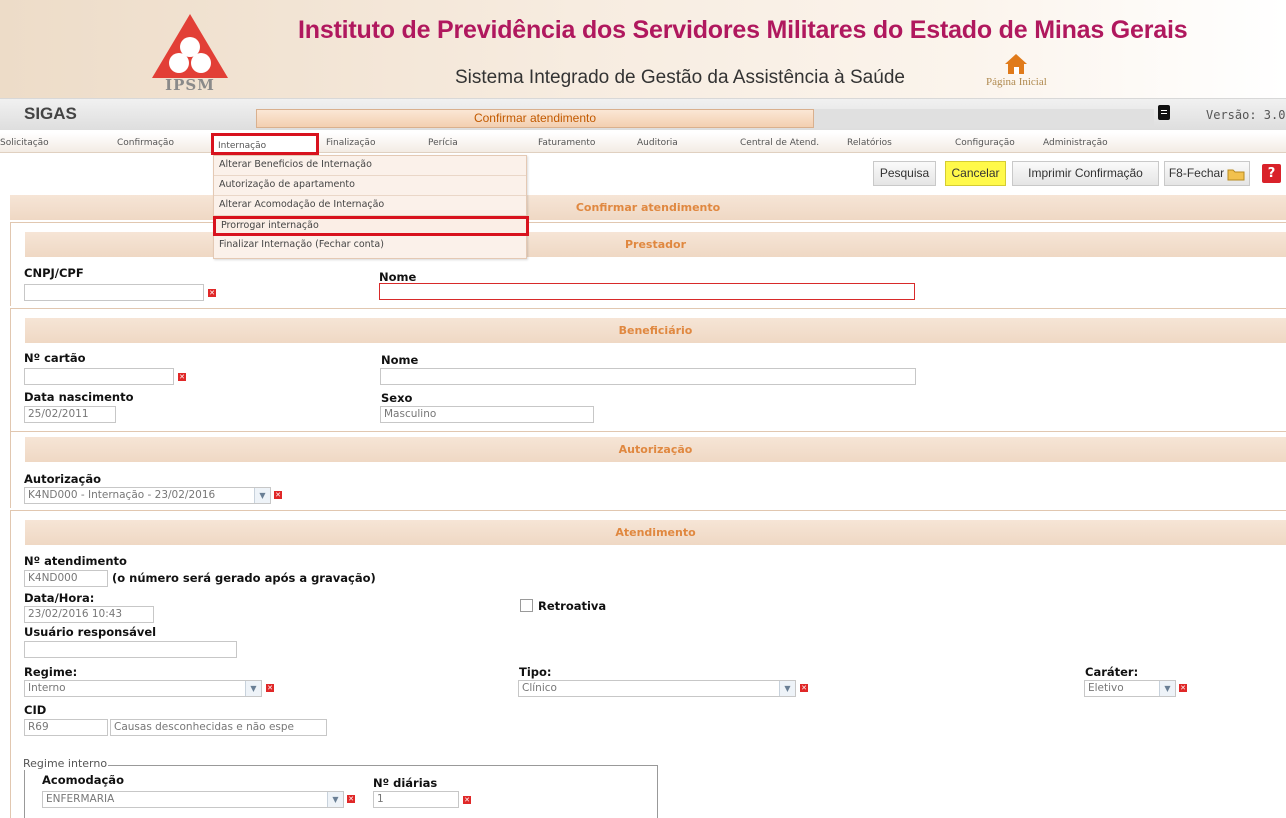 Image resolution: width=1286 pixels, height=818 pixels. What do you see at coordinates (24, 144) in the screenshot?
I see `menu-solicitacao: Solicitação` at bounding box center [24, 144].